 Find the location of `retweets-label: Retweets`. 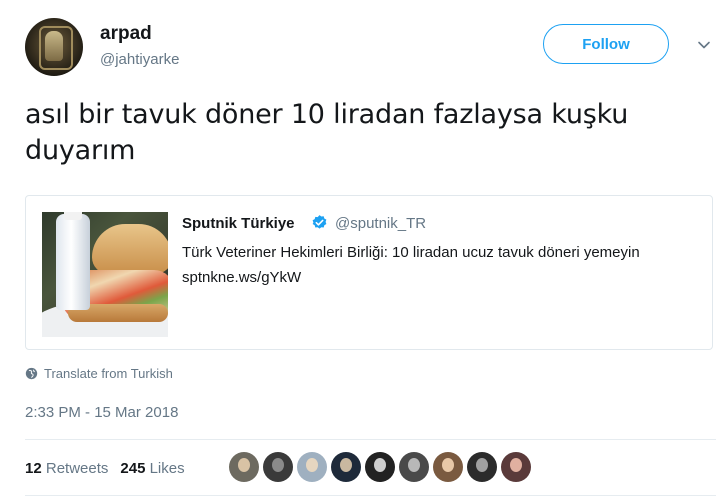

retweets-label: Retweets is located at coordinates (77, 468).